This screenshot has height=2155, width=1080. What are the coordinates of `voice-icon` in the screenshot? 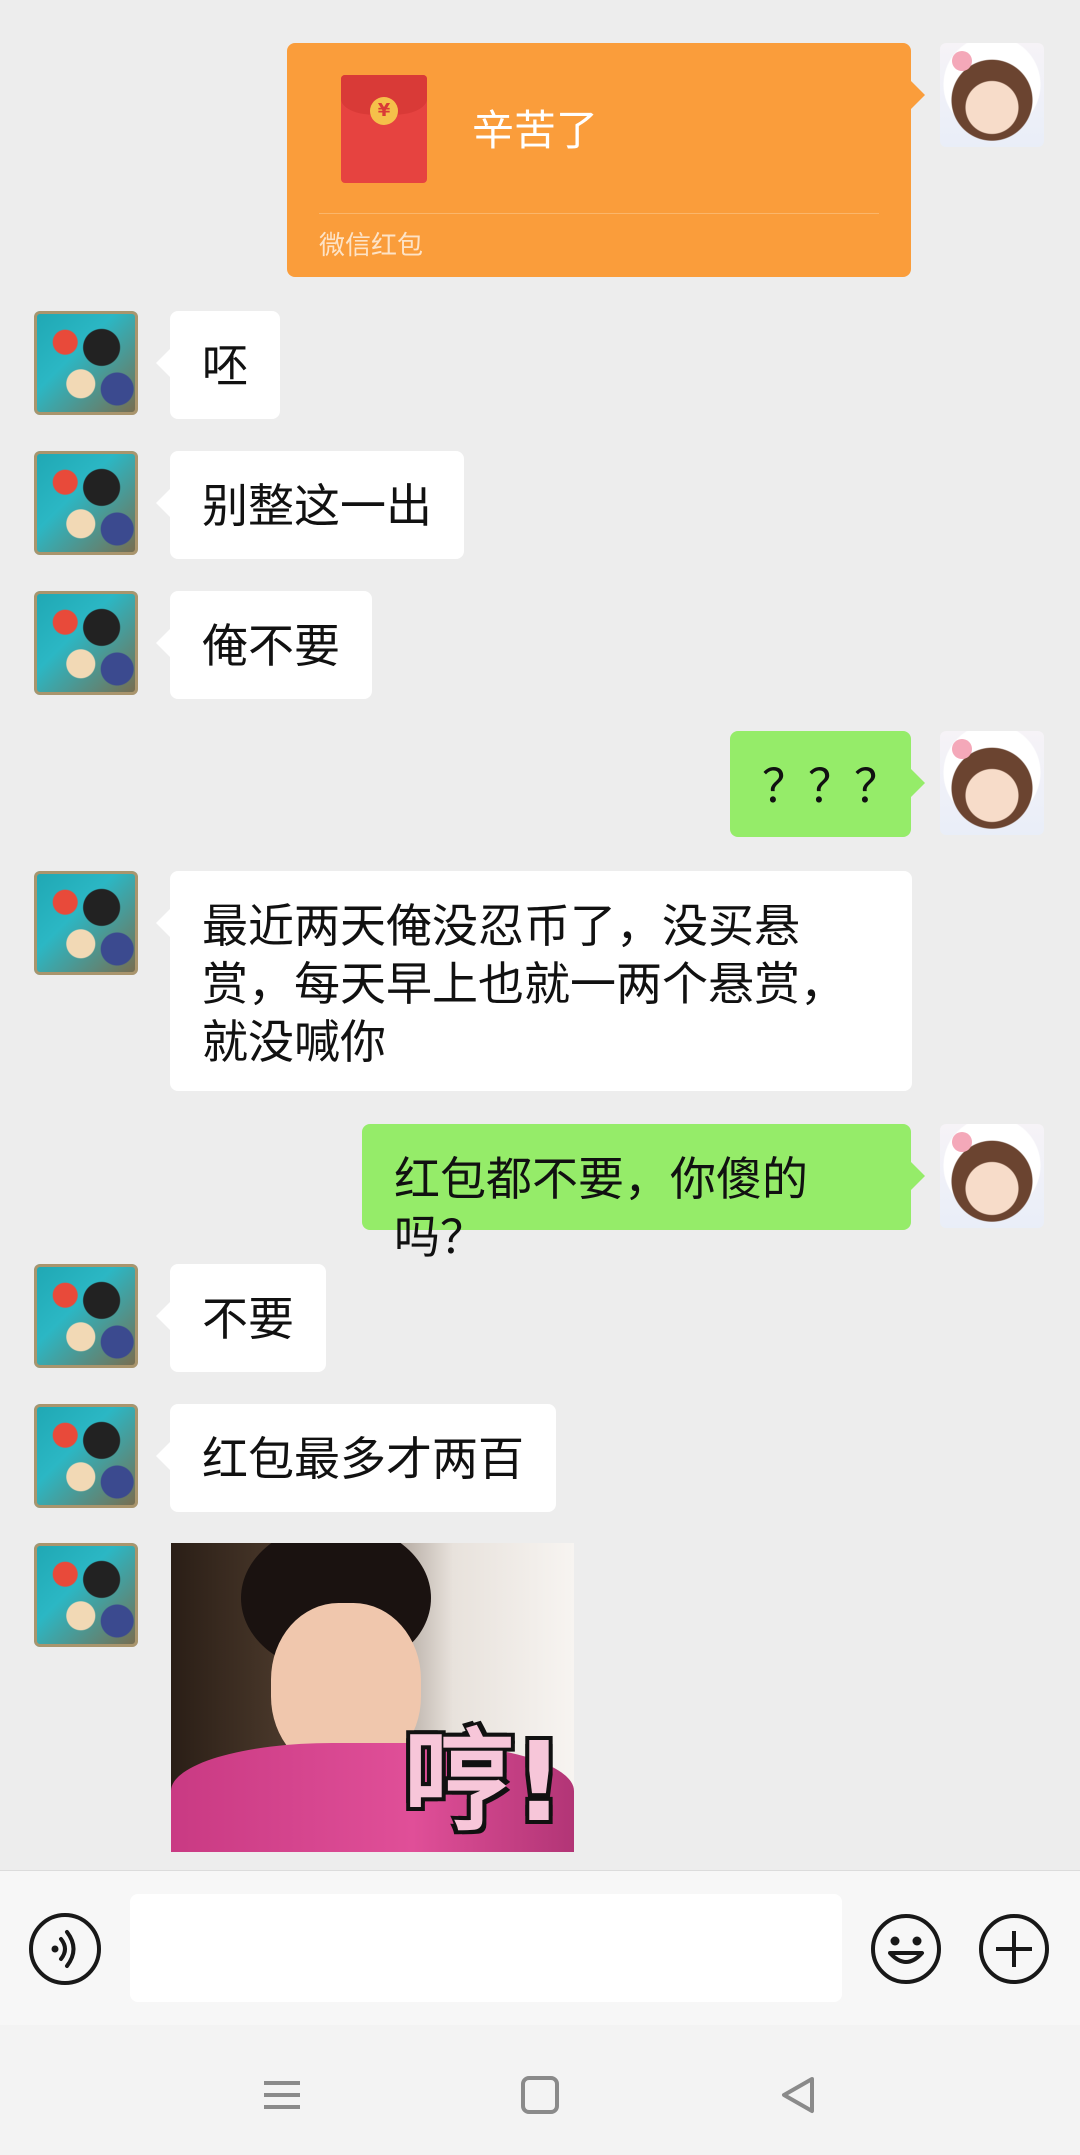 It's located at (65, 1949).